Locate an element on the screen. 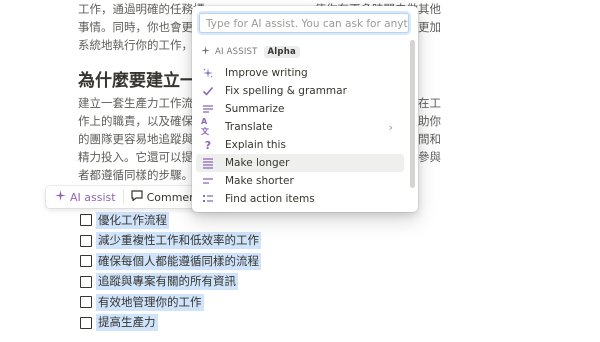  todo-item: 追蹤與專案有關的所有資訊 is located at coordinates (170, 282).